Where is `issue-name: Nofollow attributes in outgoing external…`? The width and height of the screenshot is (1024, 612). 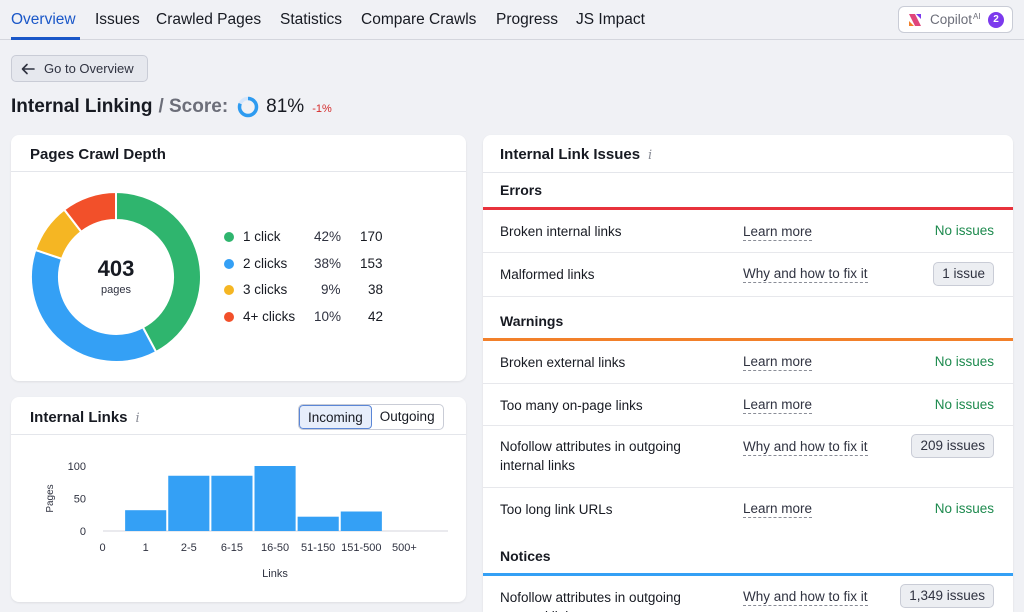
issue-name: Nofollow attributes in outgoing external… is located at coordinates (590, 601).